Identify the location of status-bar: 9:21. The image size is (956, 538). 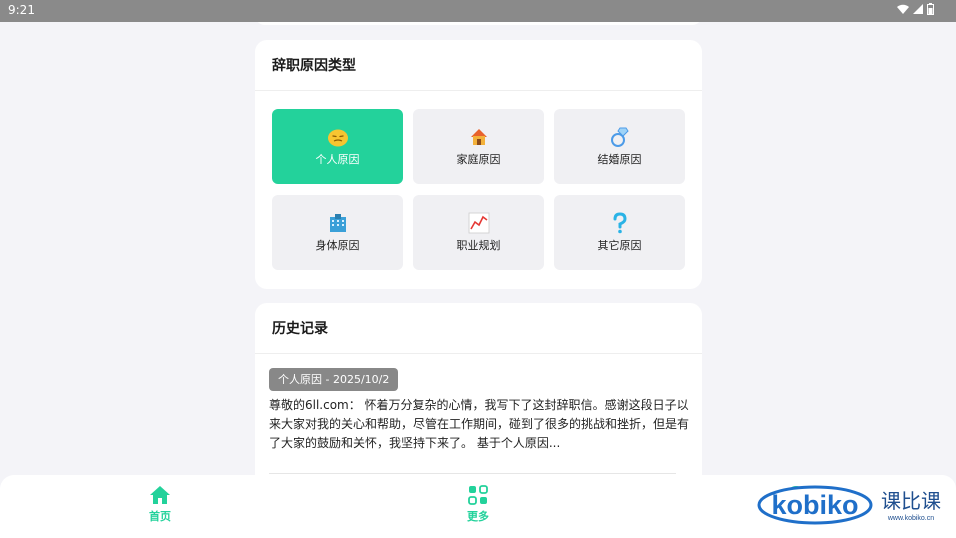
(478, 11).